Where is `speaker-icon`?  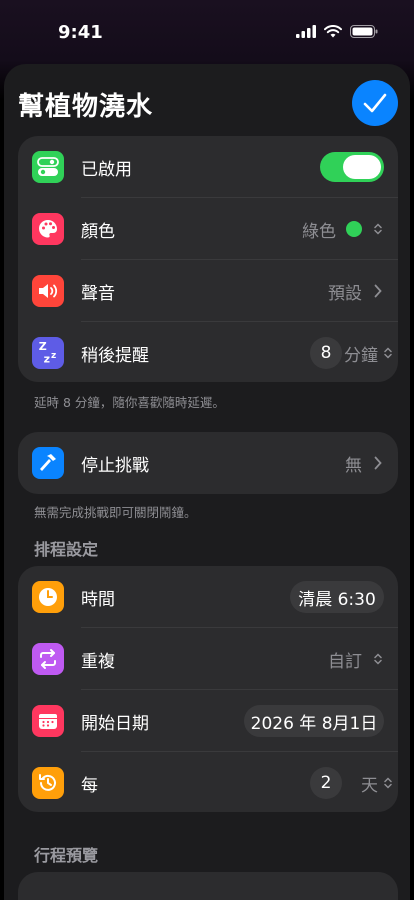
speaker-icon is located at coordinates (48, 291).